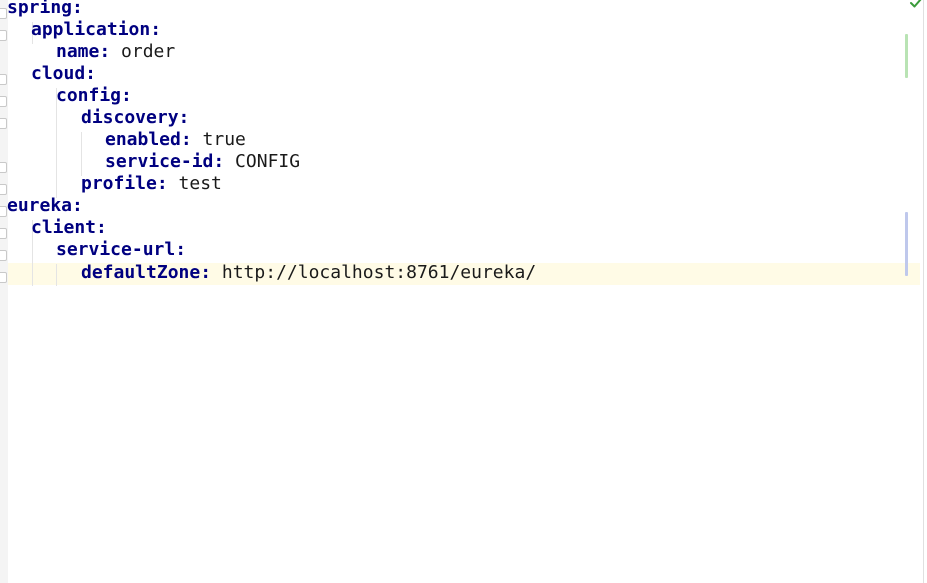  What do you see at coordinates (914, 274) in the screenshot?
I see `current-line-stripe` at bounding box center [914, 274].